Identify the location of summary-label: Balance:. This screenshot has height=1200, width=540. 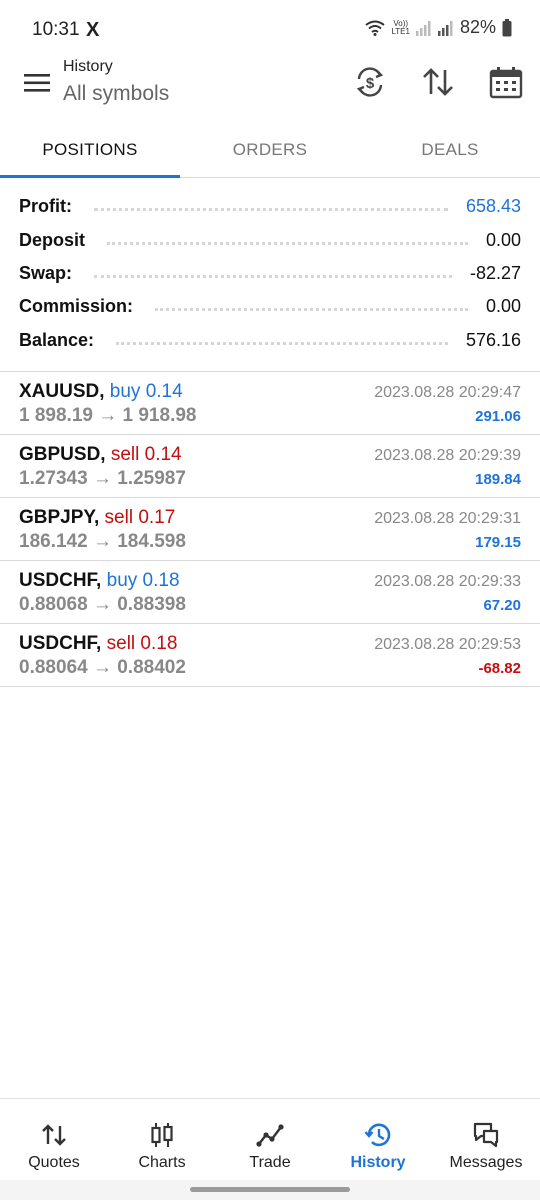
(57, 339).